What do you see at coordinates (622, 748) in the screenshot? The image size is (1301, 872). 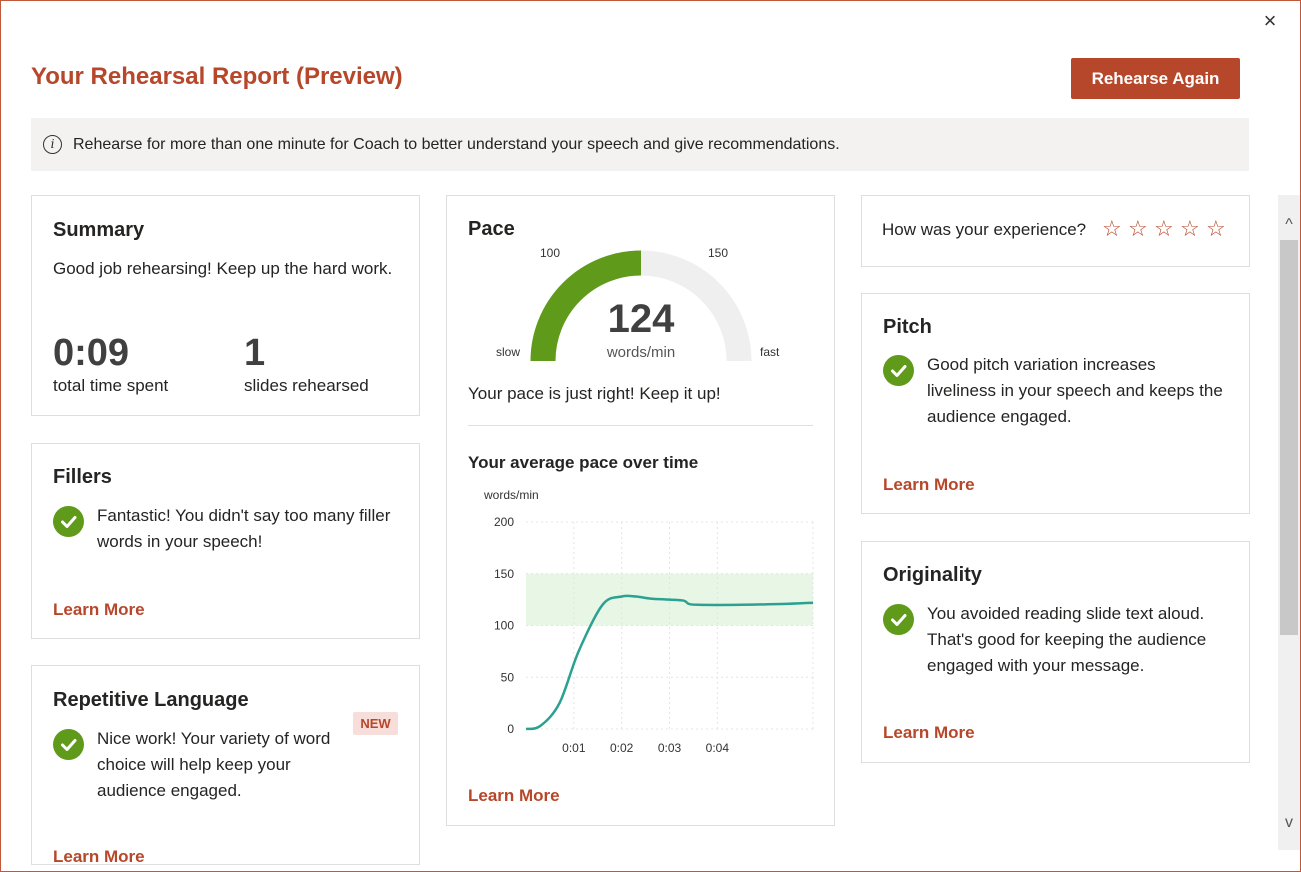 I see `x-tick-label: 0:02` at bounding box center [622, 748].